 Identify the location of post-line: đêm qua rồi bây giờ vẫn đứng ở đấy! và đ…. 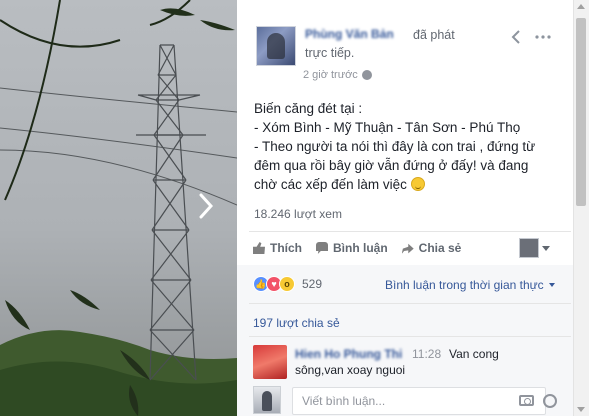
(391, 165).